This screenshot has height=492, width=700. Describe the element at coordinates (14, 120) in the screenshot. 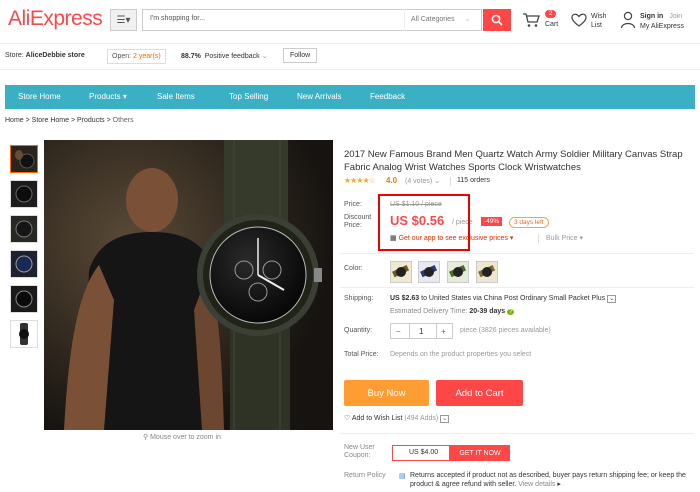

I see `breadcrumb-home: Home` at that location.